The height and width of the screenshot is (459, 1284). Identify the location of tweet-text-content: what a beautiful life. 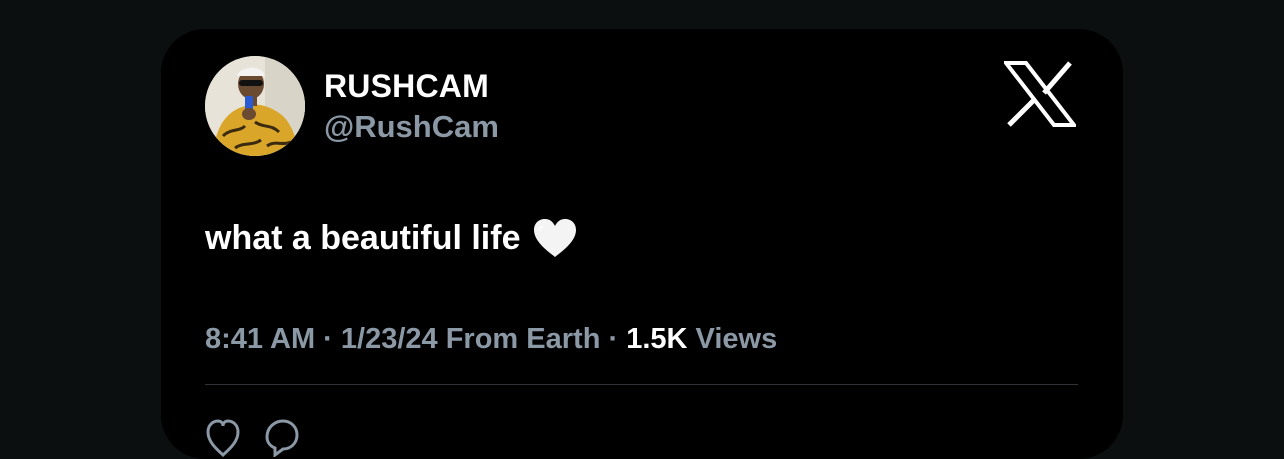
(363, 238).